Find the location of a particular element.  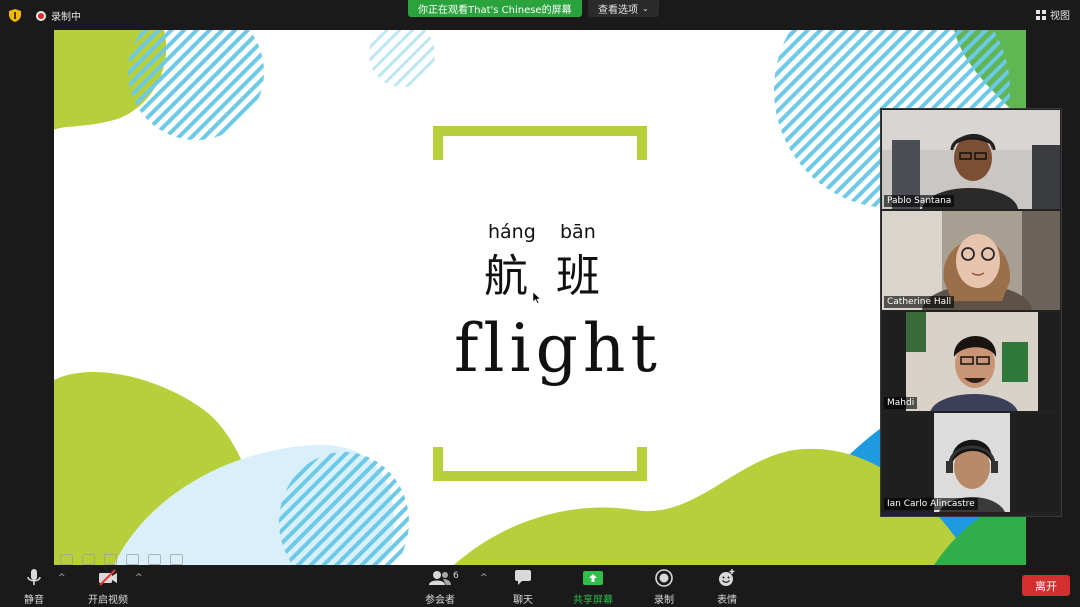

leave-label: 离开 is located at coordinates (1046, 586).